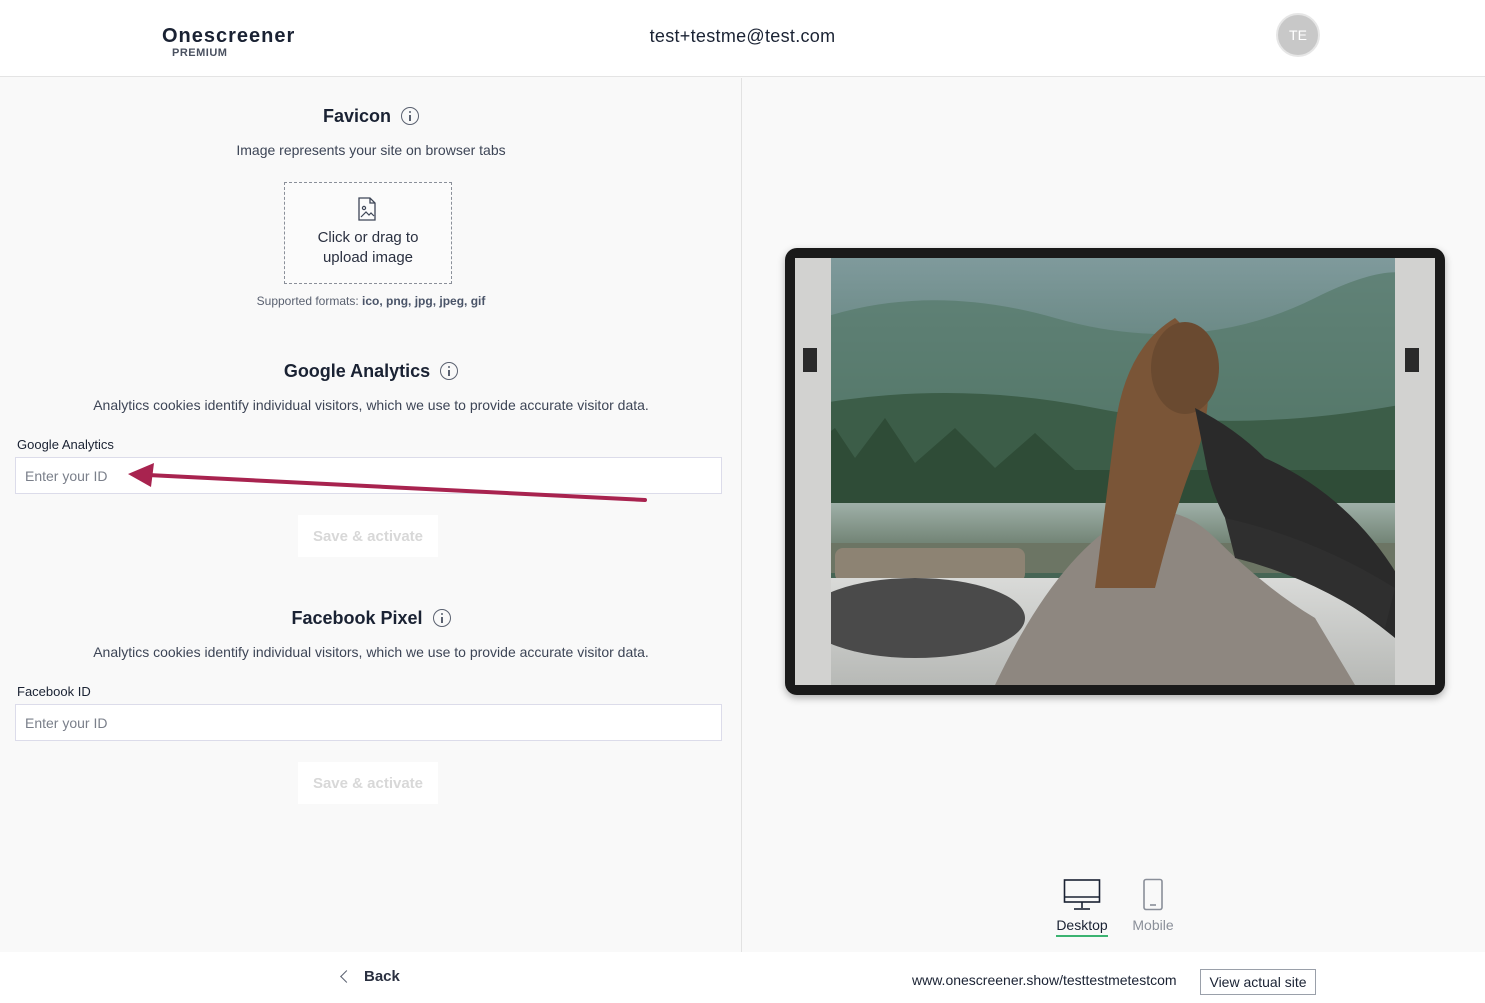 This screenshot has height=1003, width=1485. What do you see at coordinates (368, 536) in the screenshot?
I see `google-analytics-save-button: Save & activate` at bounding box center [368, 536].